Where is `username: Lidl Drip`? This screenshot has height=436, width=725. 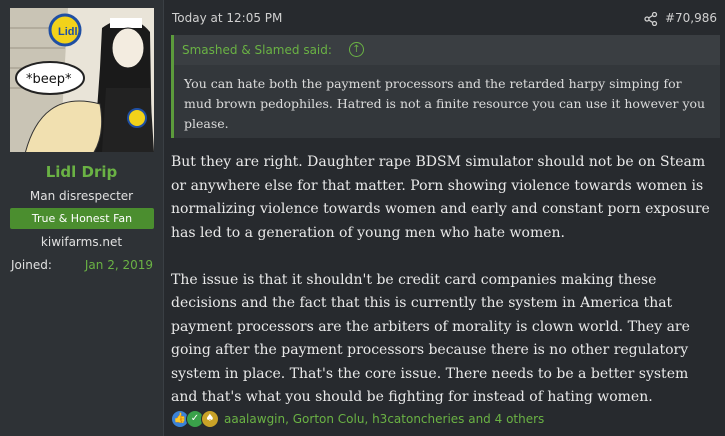
username: Lidl Drip is located at coordinates (81, 172).